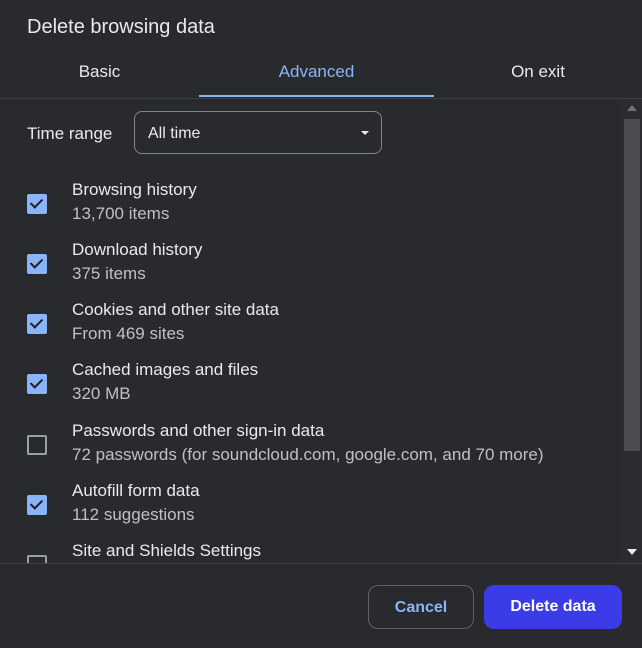 The height and width of the screenshot is (648, 642). What do you see at coordinates (37, 324) in the screenshot?
I see `checkbox-cookies` at bounding box center [37, 324].